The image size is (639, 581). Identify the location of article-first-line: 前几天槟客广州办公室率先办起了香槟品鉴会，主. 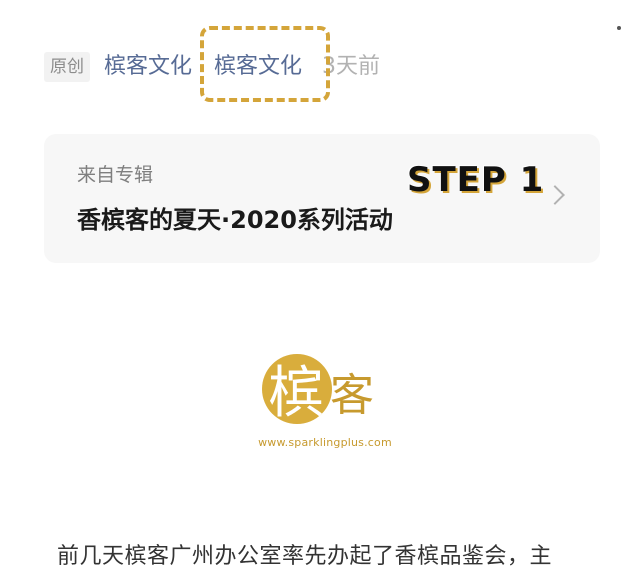
(305, 556).